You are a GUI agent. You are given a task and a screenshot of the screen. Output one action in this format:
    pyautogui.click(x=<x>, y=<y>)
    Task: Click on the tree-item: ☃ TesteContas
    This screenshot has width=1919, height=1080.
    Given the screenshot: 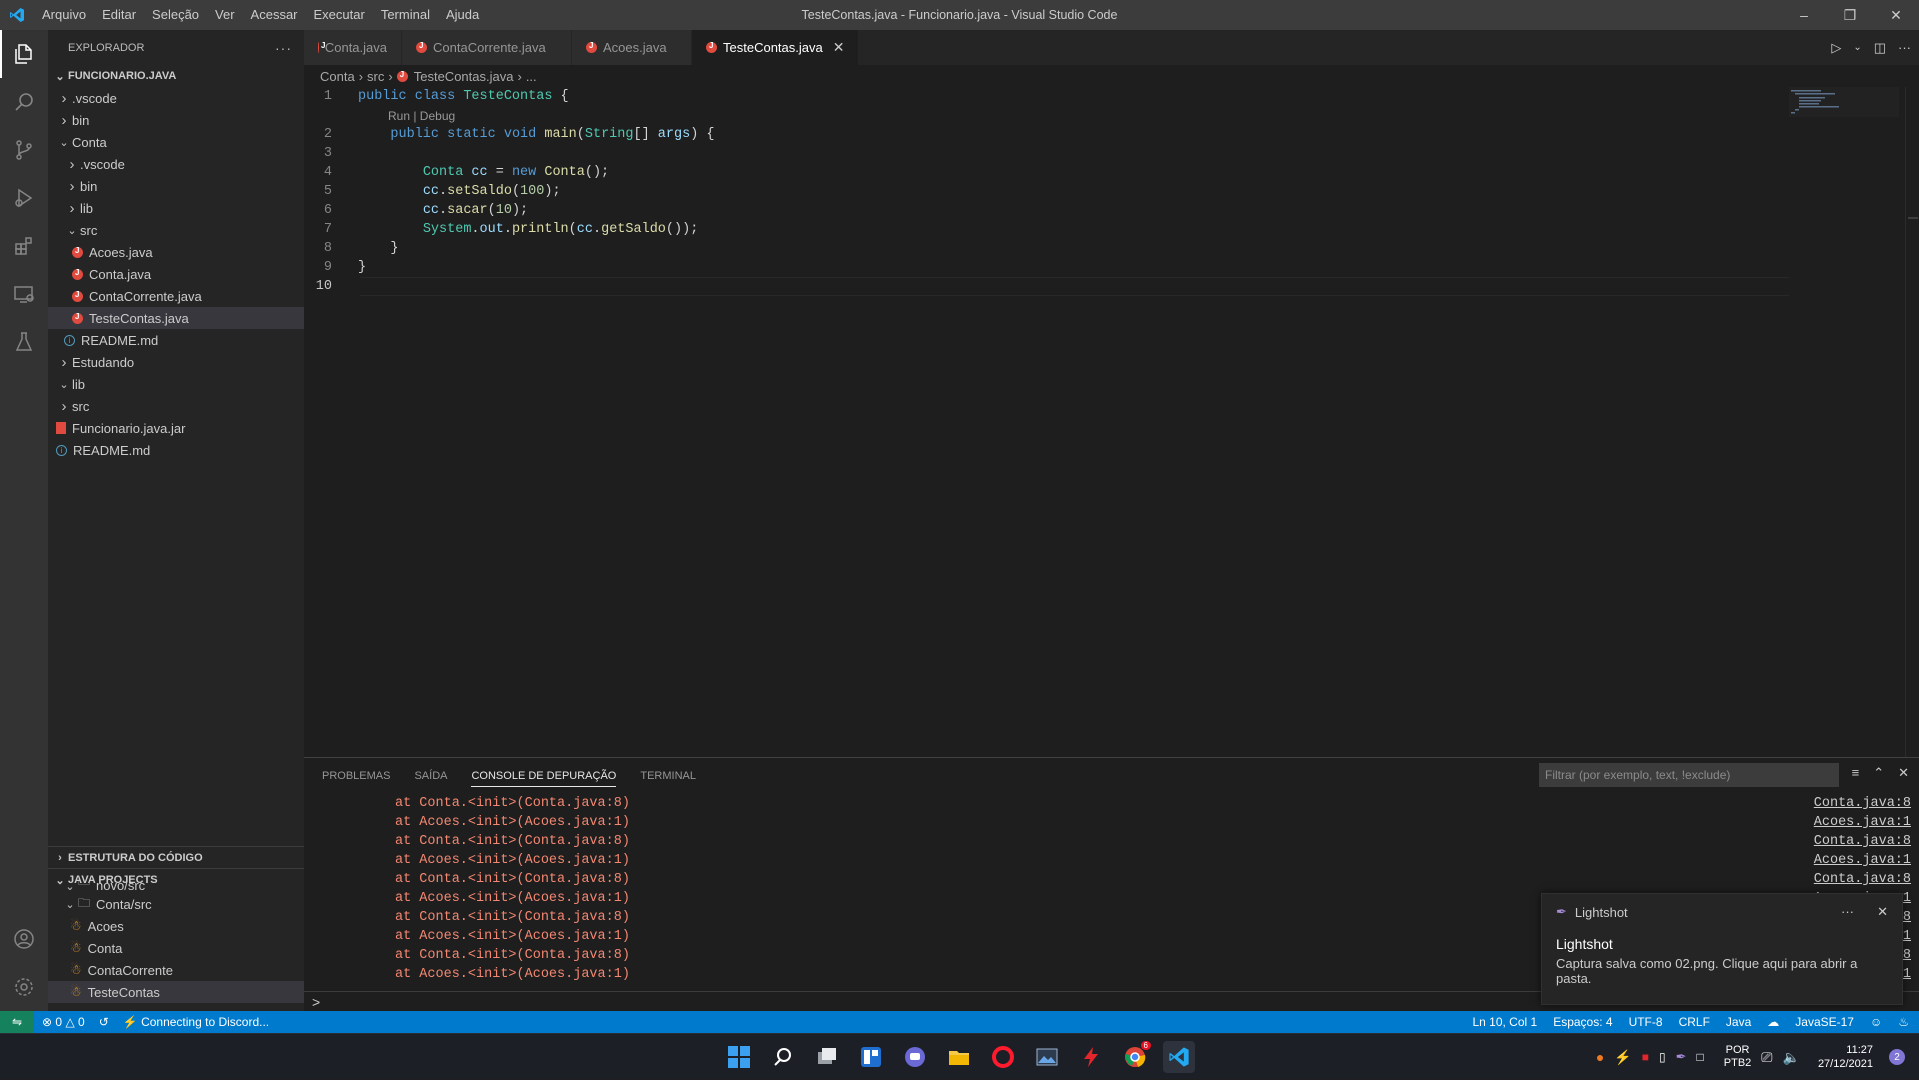 What is the action you would take?
    pyautogui.click(x=176, y=992)
    